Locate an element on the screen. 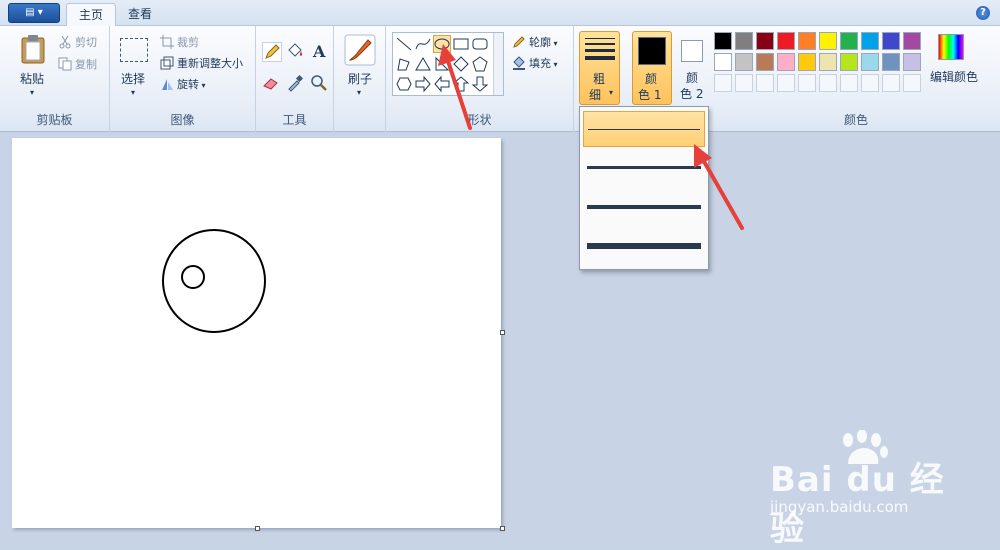 The image size is (1000, 550). curve-shape-icon is located at coordinates (423, 44).